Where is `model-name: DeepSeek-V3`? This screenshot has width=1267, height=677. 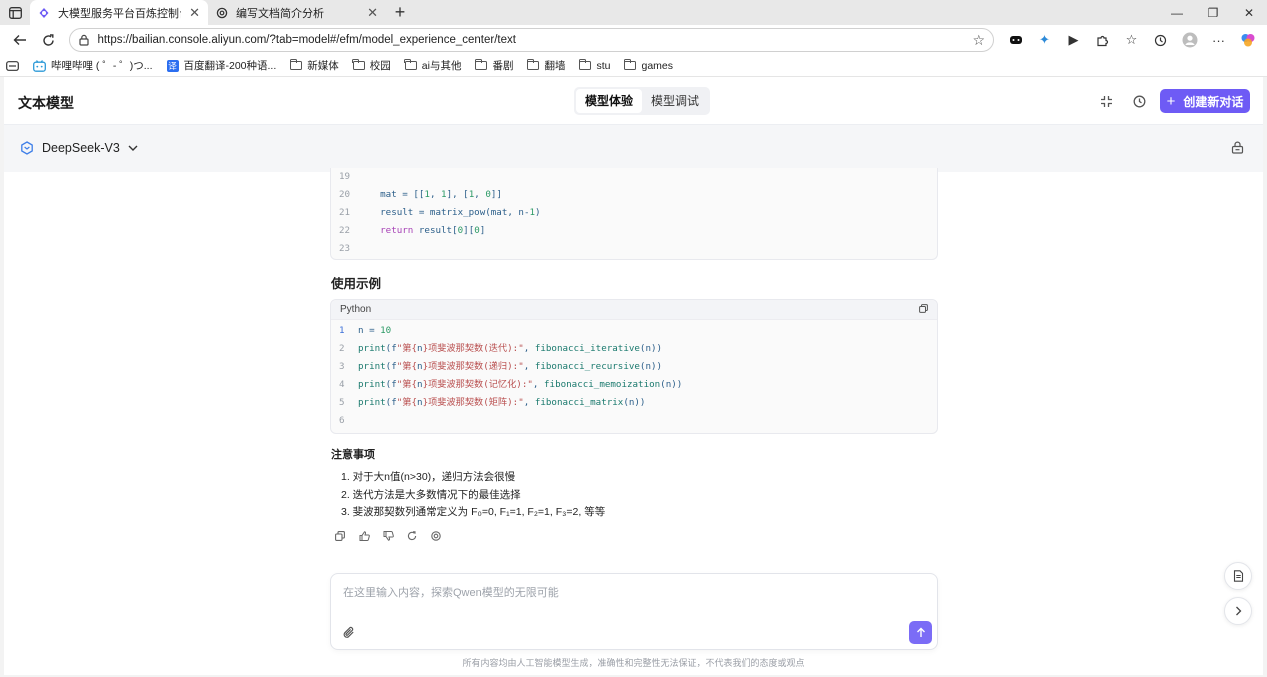
model-name: DeepSeek-V3 is located at coordinates (81, 148).